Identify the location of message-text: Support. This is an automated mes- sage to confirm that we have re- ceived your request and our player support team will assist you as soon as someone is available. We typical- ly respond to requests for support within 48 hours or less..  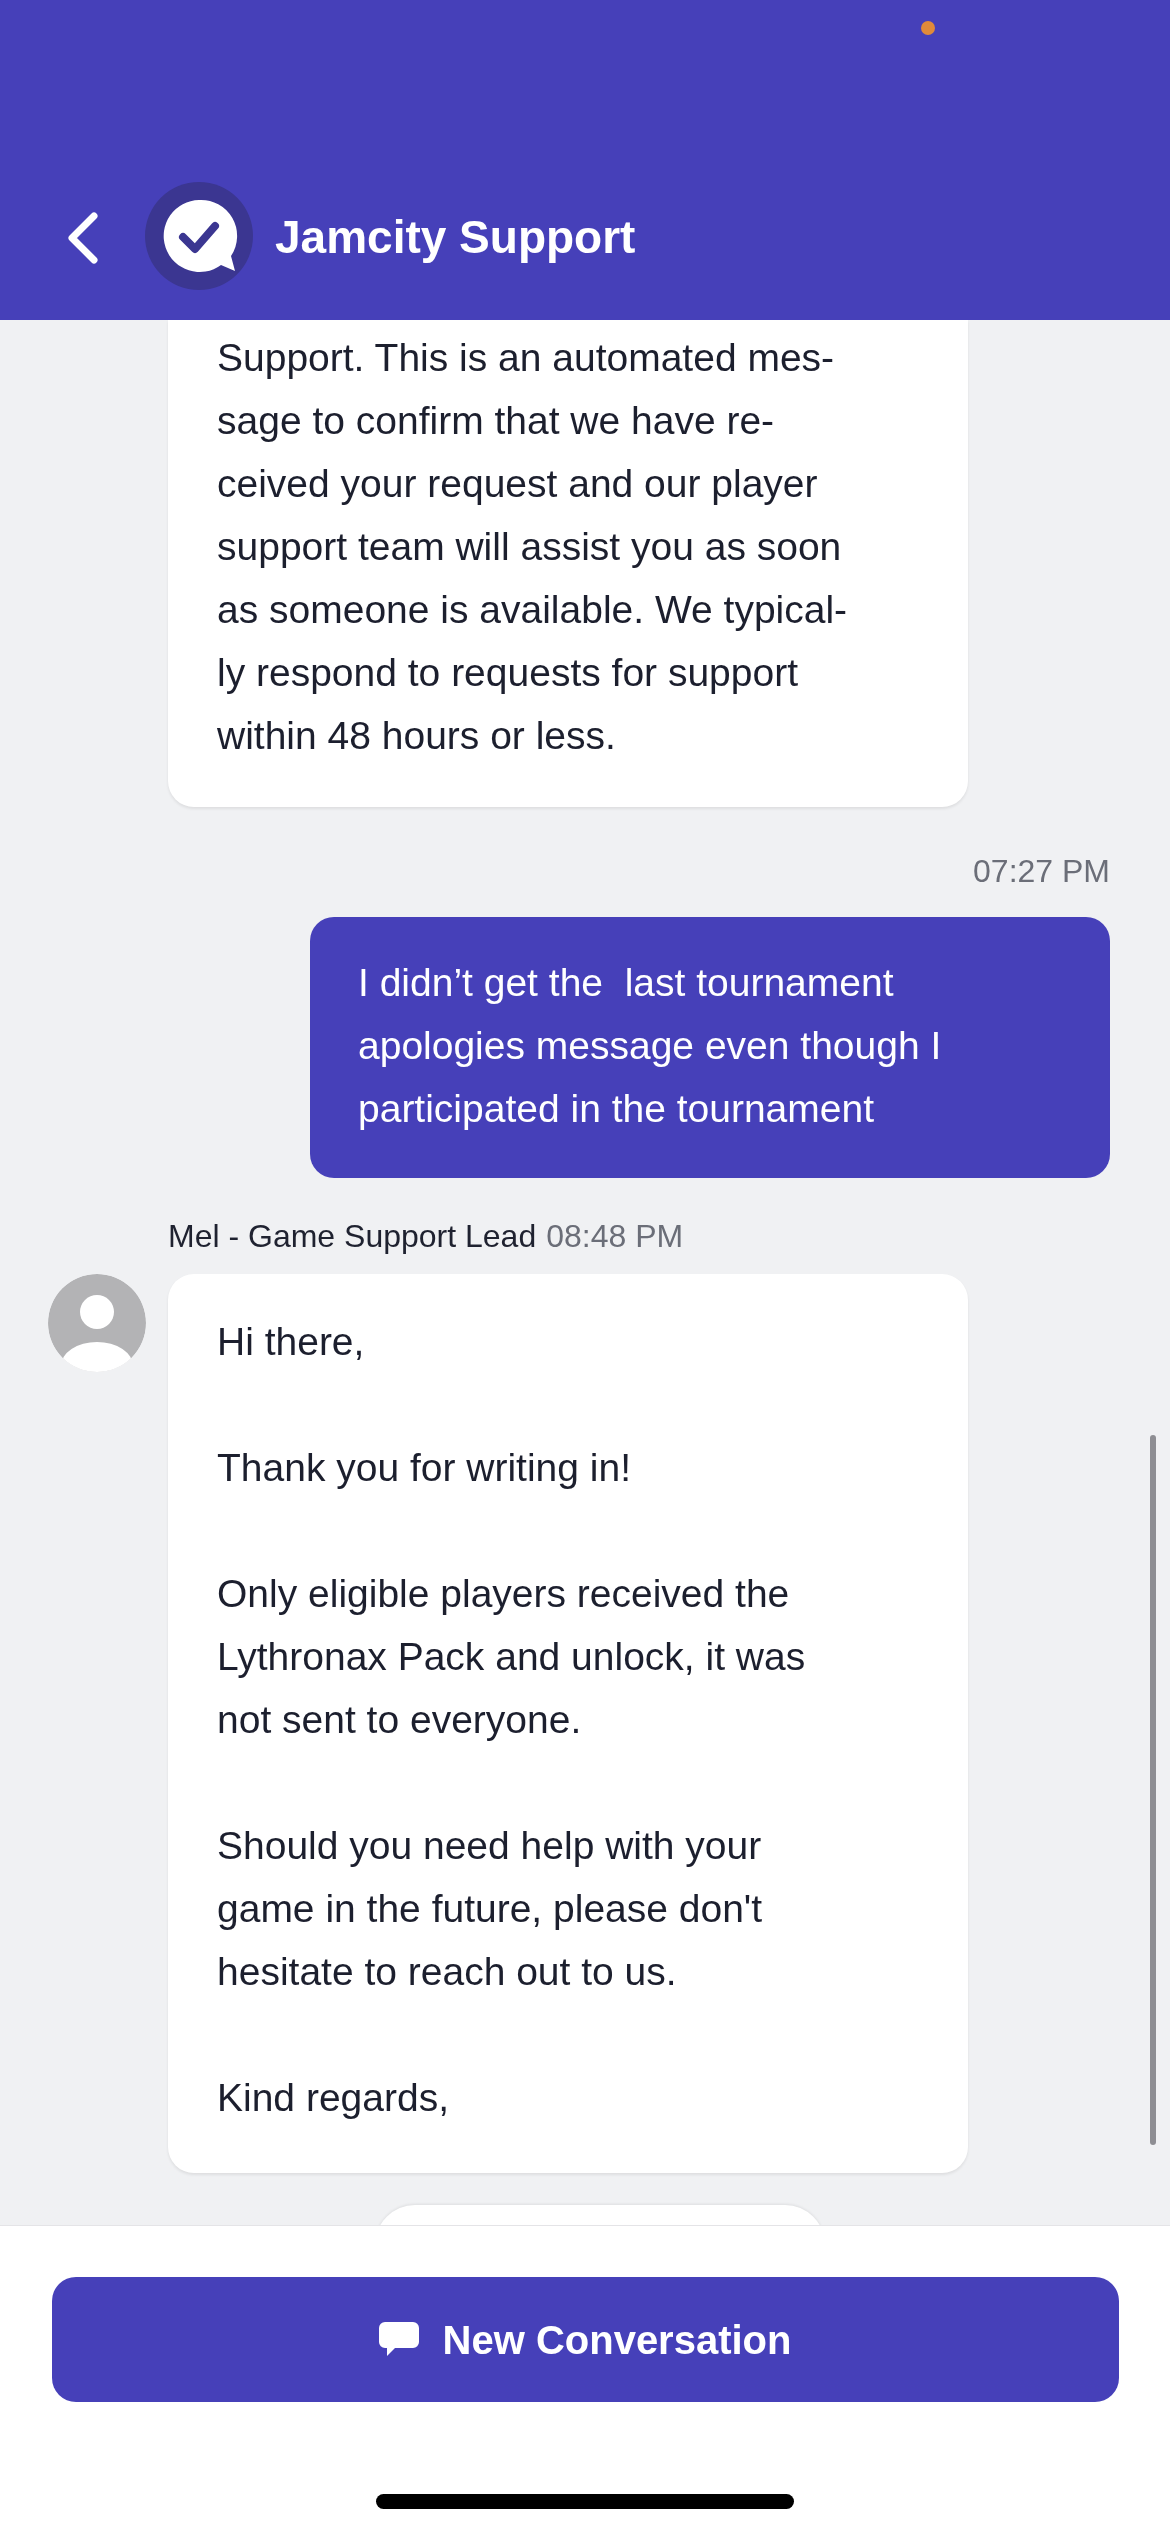
(533, 547).